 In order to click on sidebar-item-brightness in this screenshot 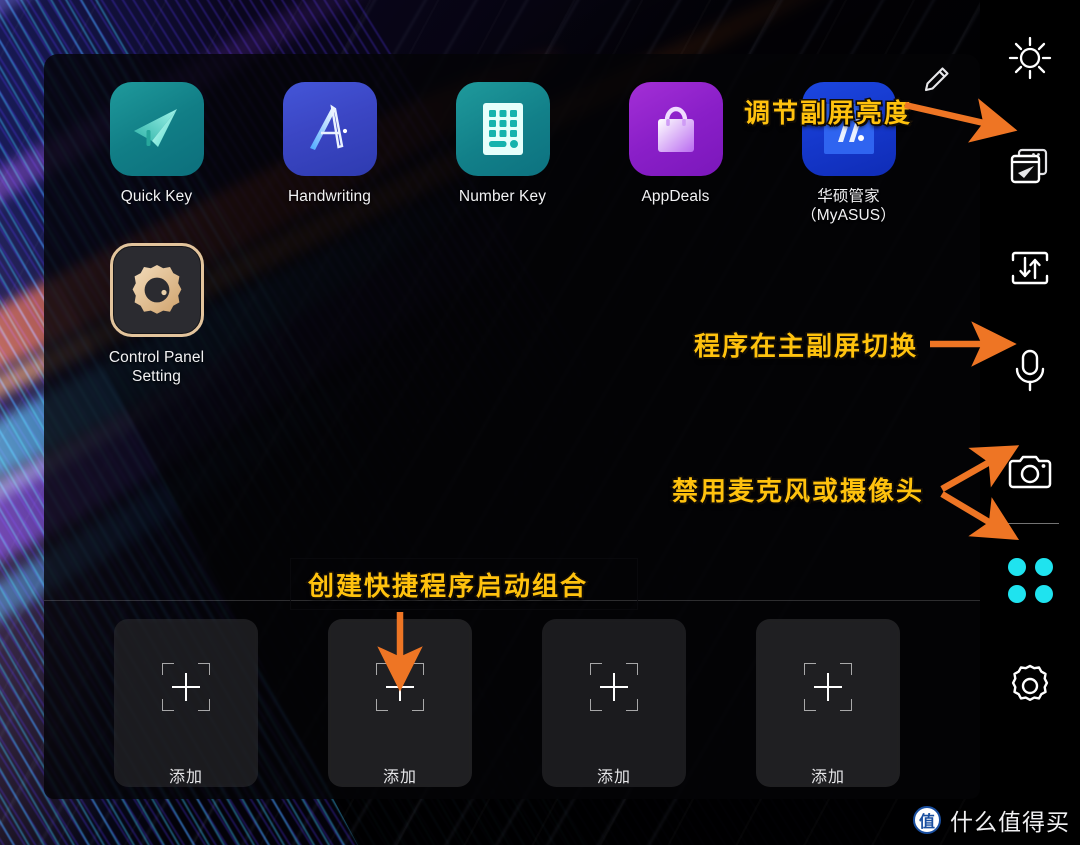, I will do `click(1030, 57)`.